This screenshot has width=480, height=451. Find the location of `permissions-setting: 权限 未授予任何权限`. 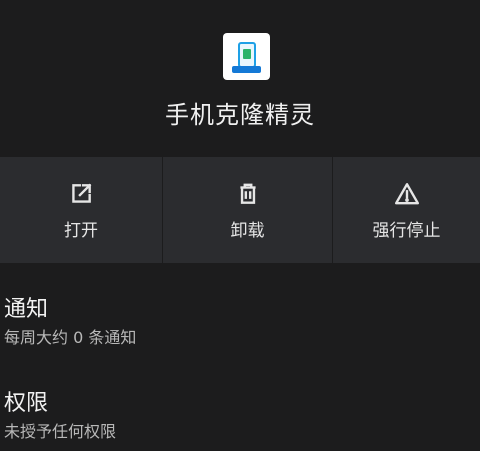

permissions-setting: 权限 未授予任何权限 is located at coordinates (239, 416).